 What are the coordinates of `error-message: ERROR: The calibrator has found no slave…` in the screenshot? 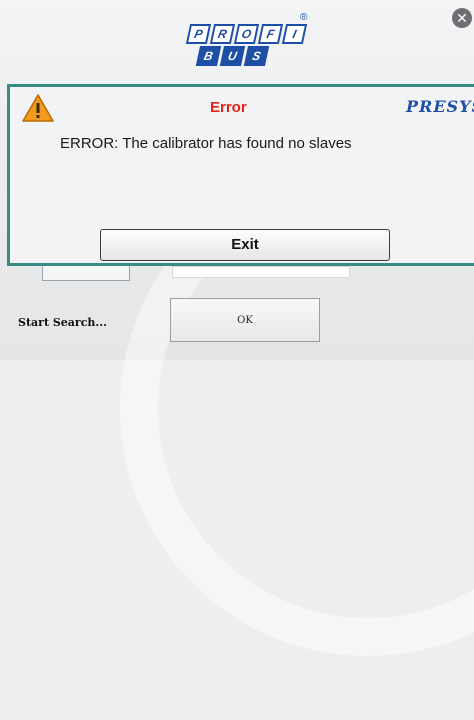 It's located at (206, 143).